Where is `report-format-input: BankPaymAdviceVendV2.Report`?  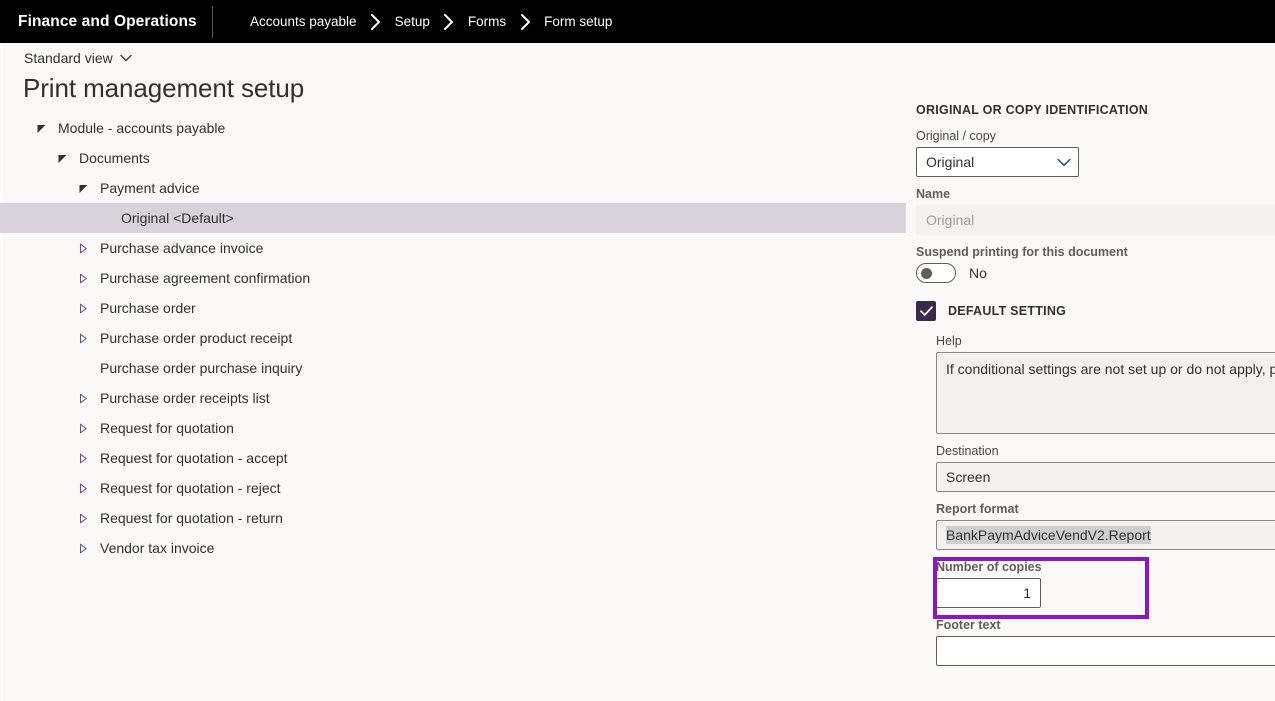
report-format-input: BankPaymAdviceVendV2.Report is located at coordinates (1105, 535).